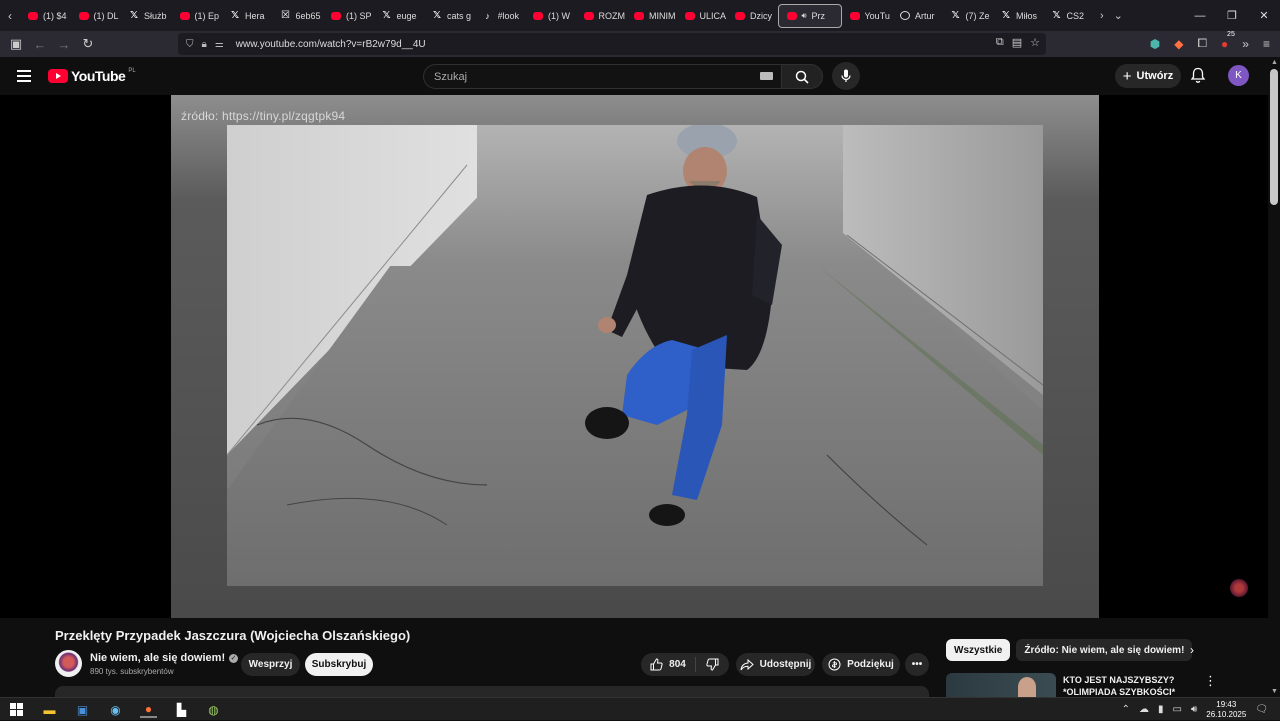 This screenshot has height=721, width=1280. Describe the element at coordinates (1104, 650) in the screenshot. I see `chip-from-channel: Źródło: Nie wiem, ale się dowiem!` at that location.